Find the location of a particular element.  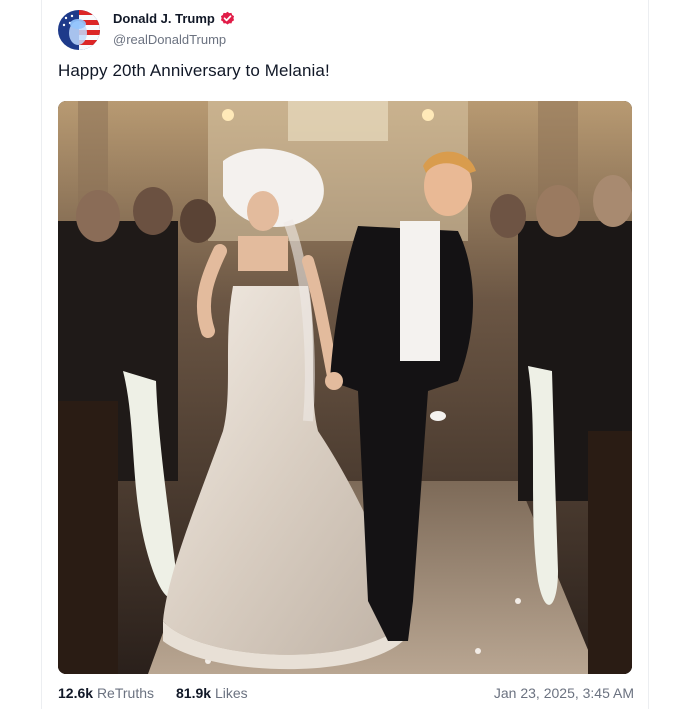

post-header: Donald J. Trump @realDonaldTrump is located at coordinates (338, 30).